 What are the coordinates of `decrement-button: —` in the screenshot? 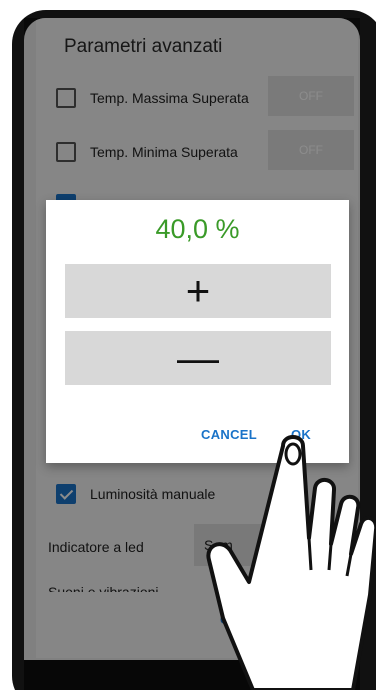 It's located at (198, 358).